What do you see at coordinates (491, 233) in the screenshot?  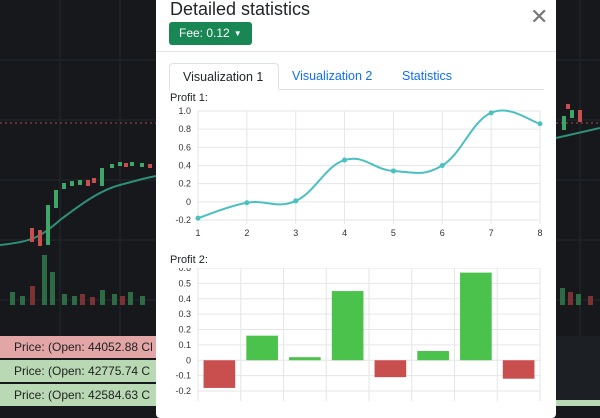 I see `x-tick-label: 7` at bounding box center [491, 233].